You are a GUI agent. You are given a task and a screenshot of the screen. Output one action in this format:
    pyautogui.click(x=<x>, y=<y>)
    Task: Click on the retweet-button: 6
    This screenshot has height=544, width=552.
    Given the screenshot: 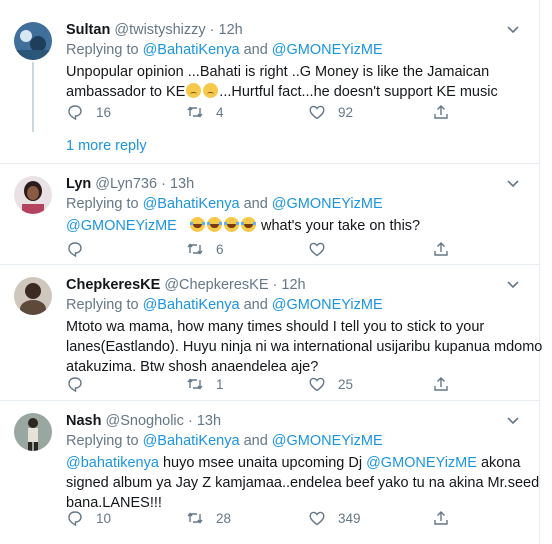 What is the action you would take?
    pyautogui.click(x=205, y=249)
    